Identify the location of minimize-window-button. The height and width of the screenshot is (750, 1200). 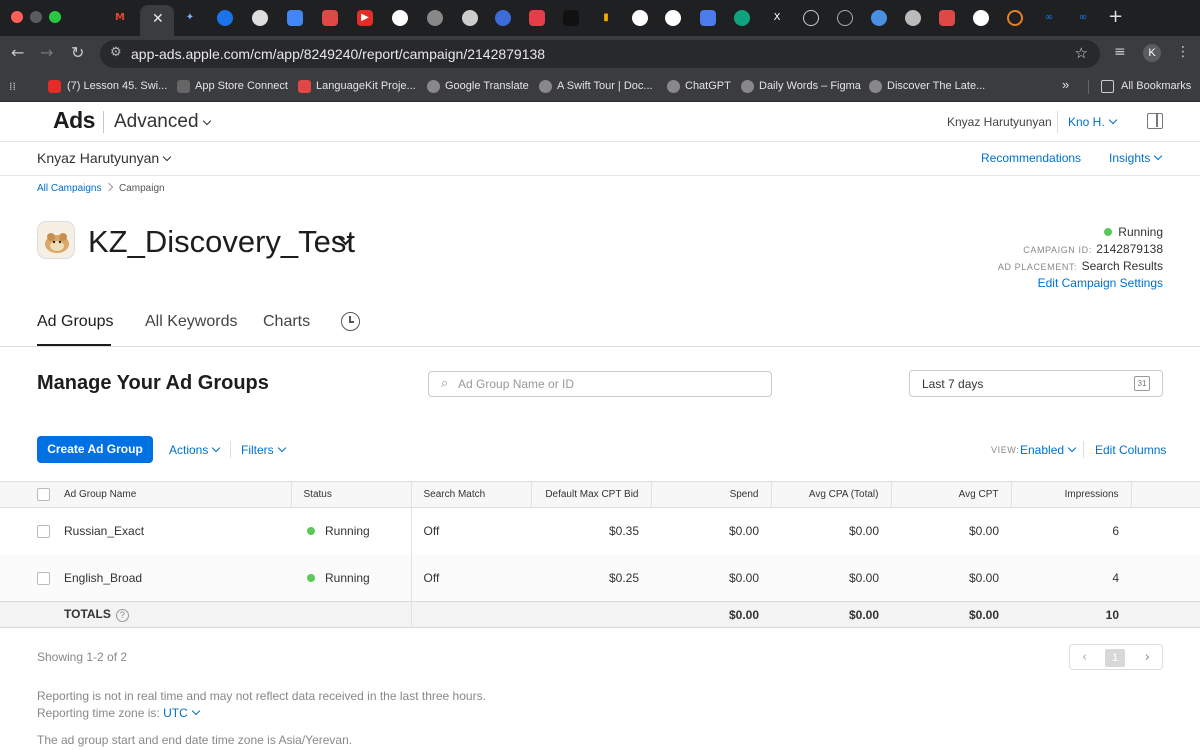
(36, 17).